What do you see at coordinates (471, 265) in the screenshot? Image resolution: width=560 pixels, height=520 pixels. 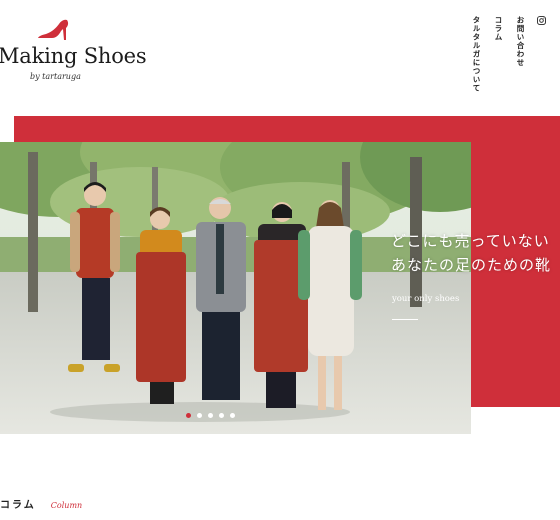 I see `catch-line-2: あなたの足のための靴` at bounding box center [471, 265].